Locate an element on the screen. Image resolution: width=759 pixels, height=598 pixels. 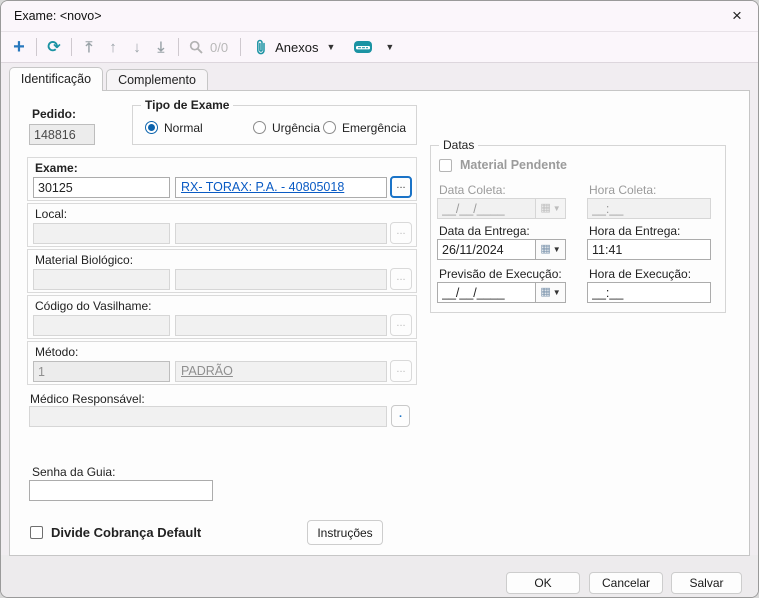
search-icon is located at coordinates (196, 47).